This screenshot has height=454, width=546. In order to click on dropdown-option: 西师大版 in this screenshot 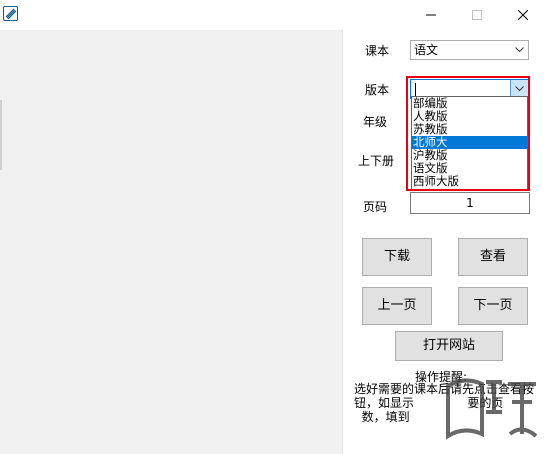, I will do `click(469, 181)`.